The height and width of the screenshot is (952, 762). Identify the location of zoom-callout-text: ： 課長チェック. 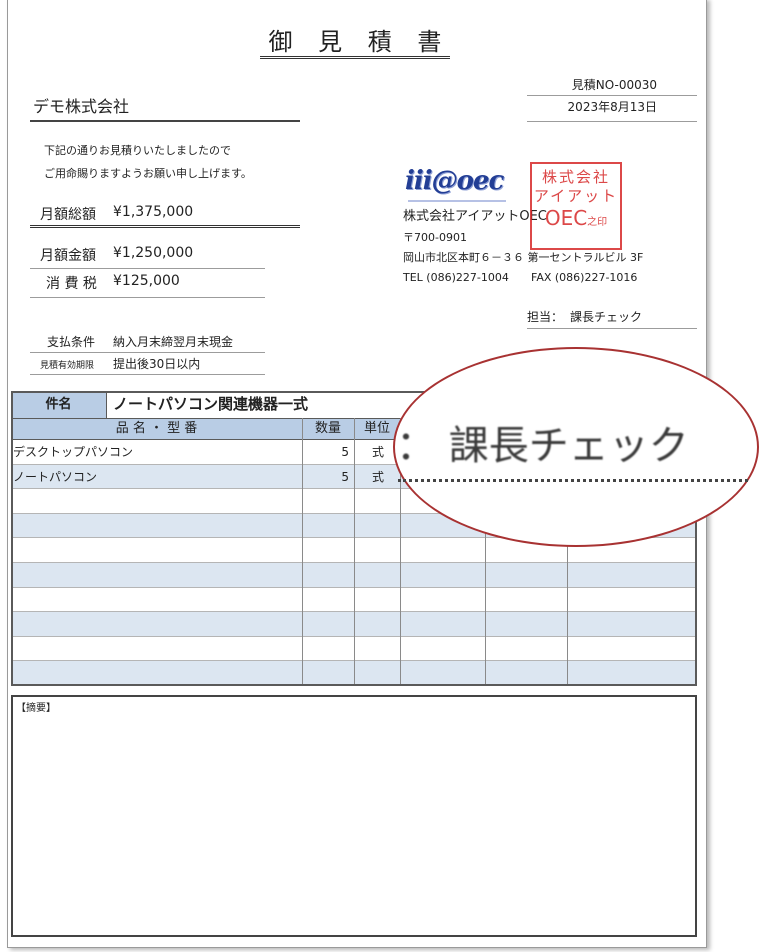
(542, 446).